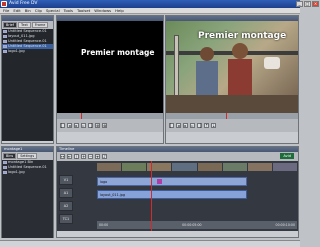 The width and height of the screenshot is (320, 247). Describe the element at coordinates (118, 52) in the screenshot. I see `source-title-overlay: Premier montage` at that location.